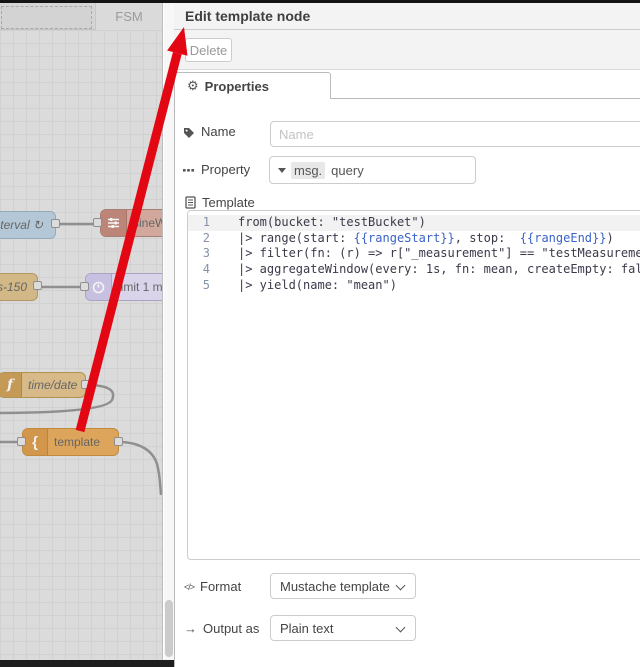 The height and width of the screenshot is (667, 640). Describe the element at coordinates (147, 223) in the screenshot. I see `node-label: sineW` at that location.